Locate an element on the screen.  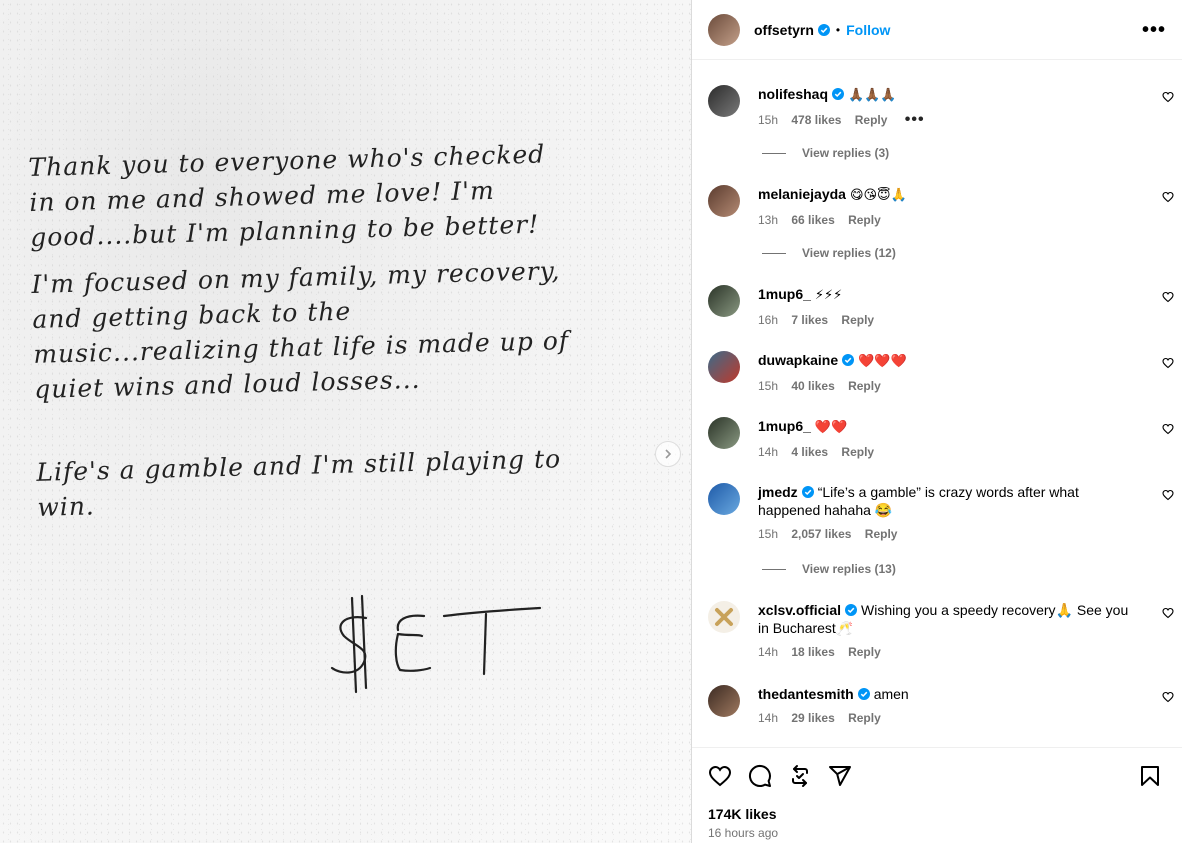
view-replies-button: View replies (3) is located at coordinates (825, 153).